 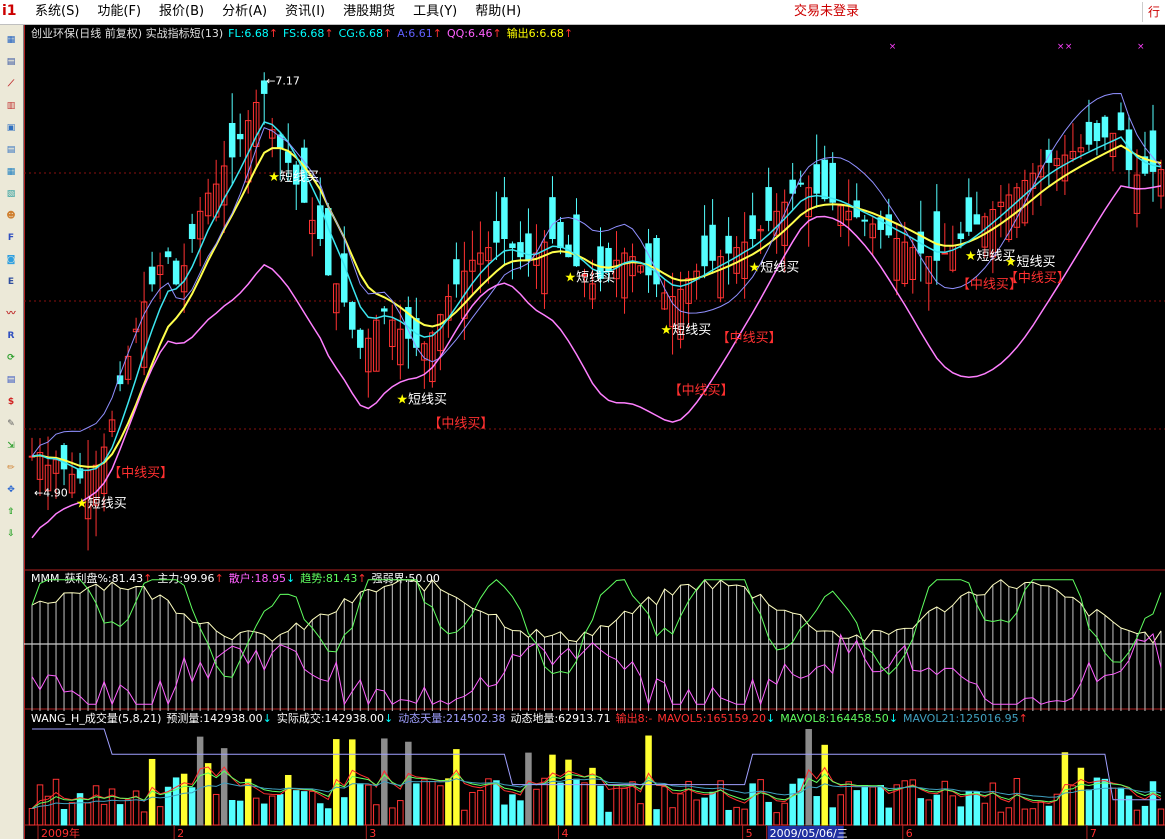 What do you see at coordinates (11, 424) in the screenshot?
I see `tools-icon: ✎` at bounding box center [11, 424].